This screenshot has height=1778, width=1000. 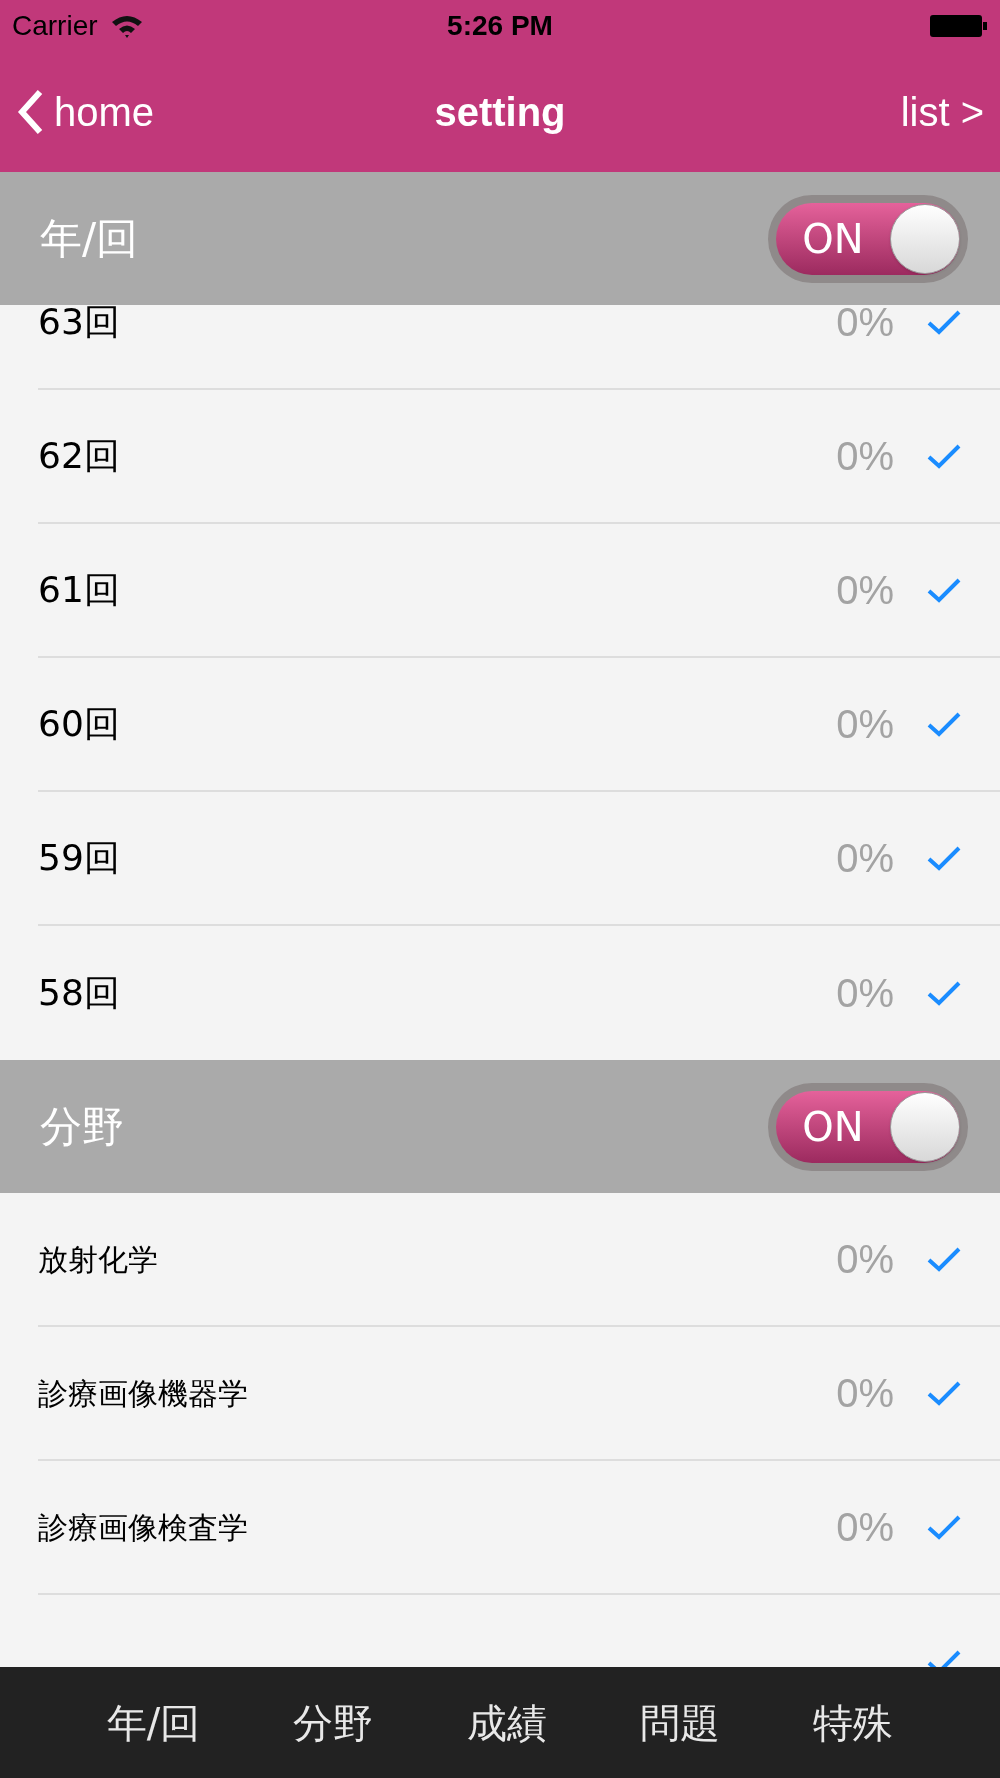 What do you see at coordinates (959, 26) in the screenshot?
I see `battery-icon` at bounding box center [959, 26].